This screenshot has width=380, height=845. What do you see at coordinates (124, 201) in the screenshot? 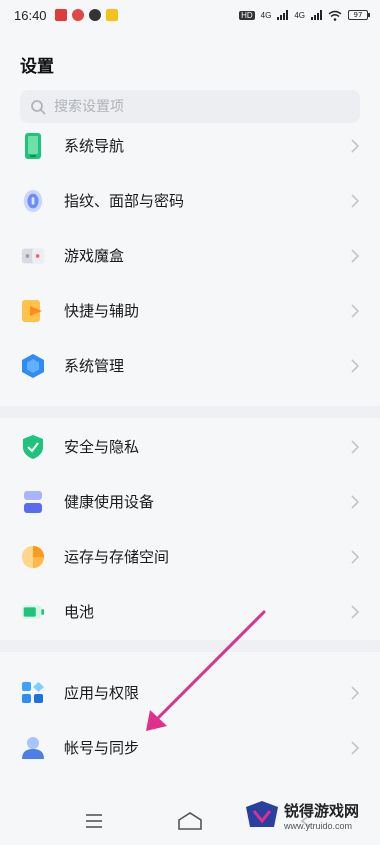
I see `setting-label: 指纹、面部与密码` at bounding box center [124, 201].